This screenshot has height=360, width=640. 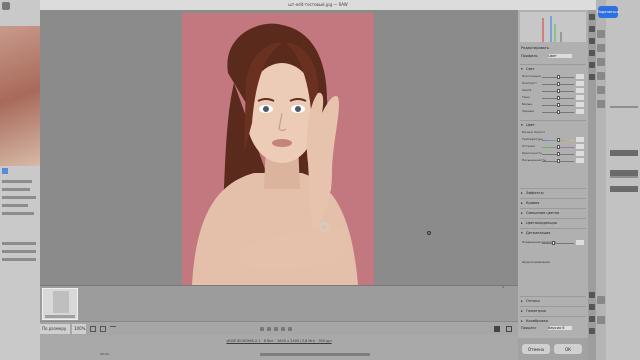 I want to click on dialog-title: шт-edit-тестовый.jpg — RAW, so click(x=318, y=5).